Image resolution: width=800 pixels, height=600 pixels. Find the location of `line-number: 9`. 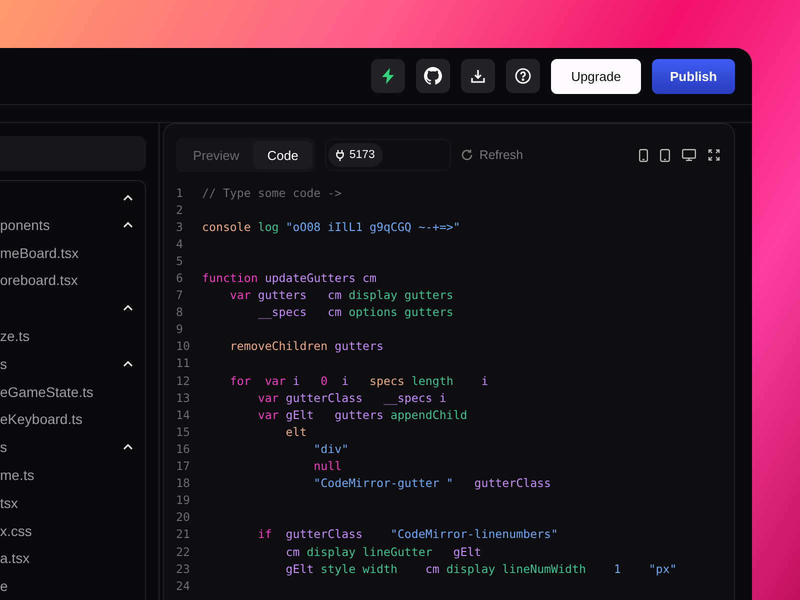

line-number: 9 is located at coordinates (180, 329).